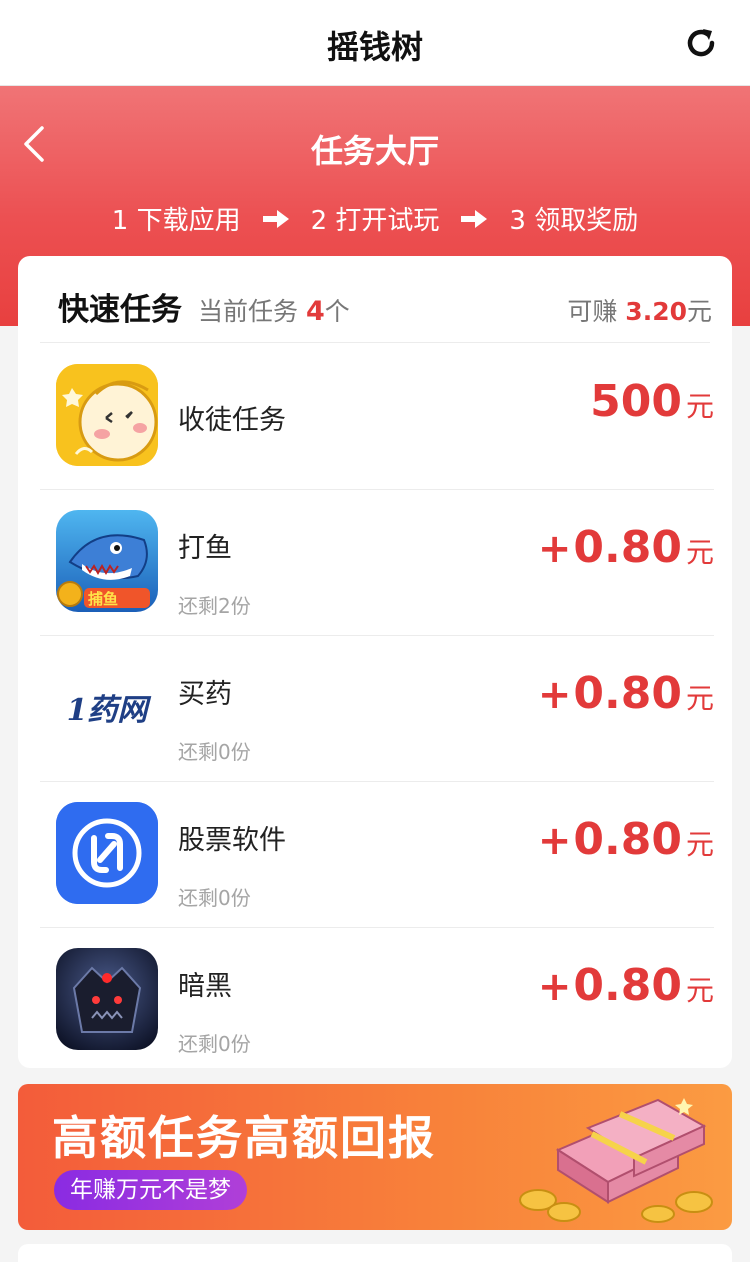  Describe the element at coordinates (232, 840) in the screenshot. I see `task-name: 股票软件` at that location.